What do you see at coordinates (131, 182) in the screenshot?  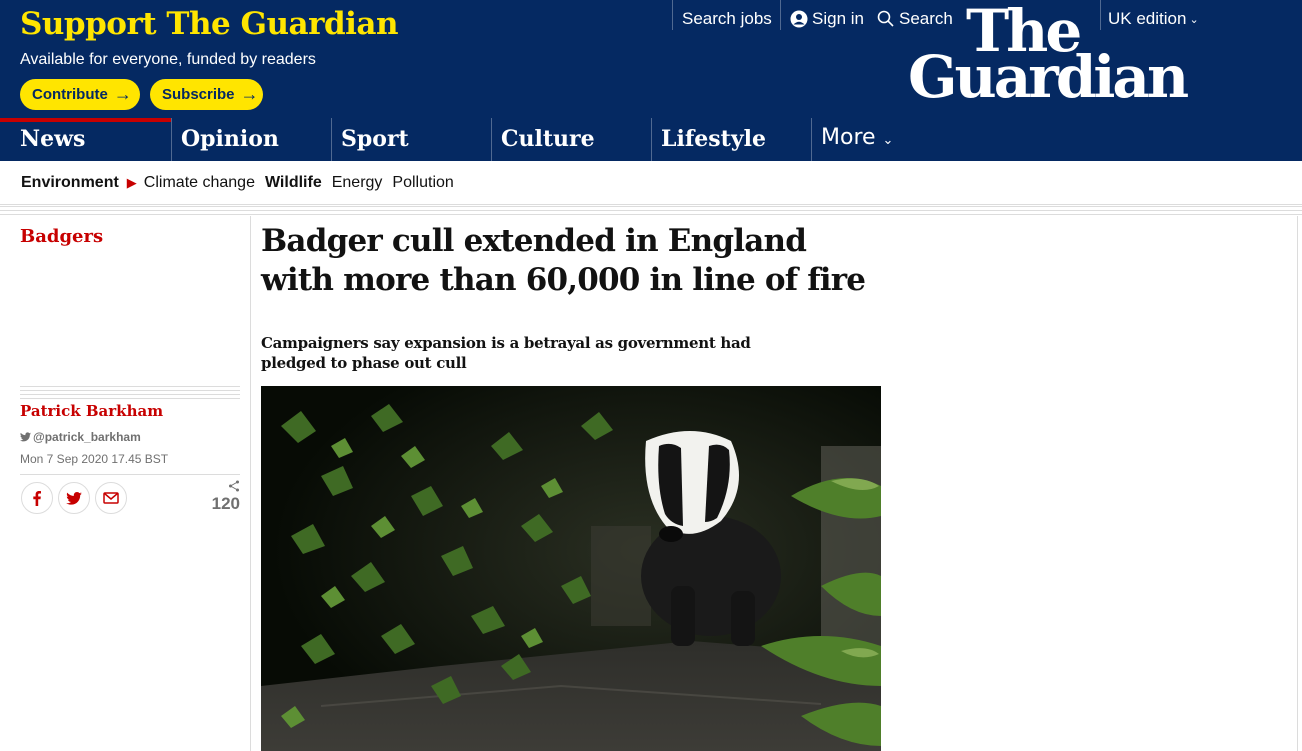 I see `triangle-right-icon: ▶` at bounding box center [131, 182].